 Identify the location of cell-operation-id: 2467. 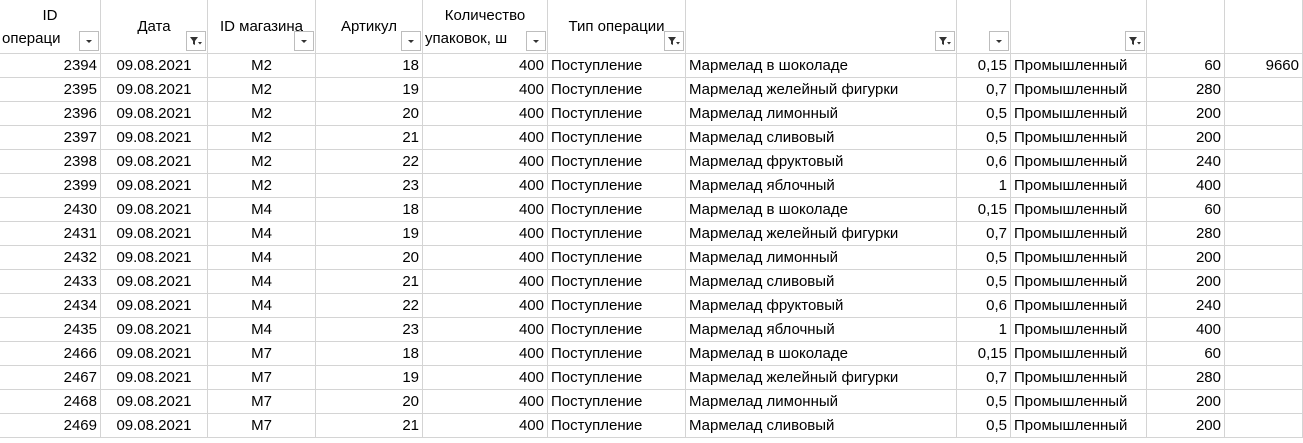
(50, 378).